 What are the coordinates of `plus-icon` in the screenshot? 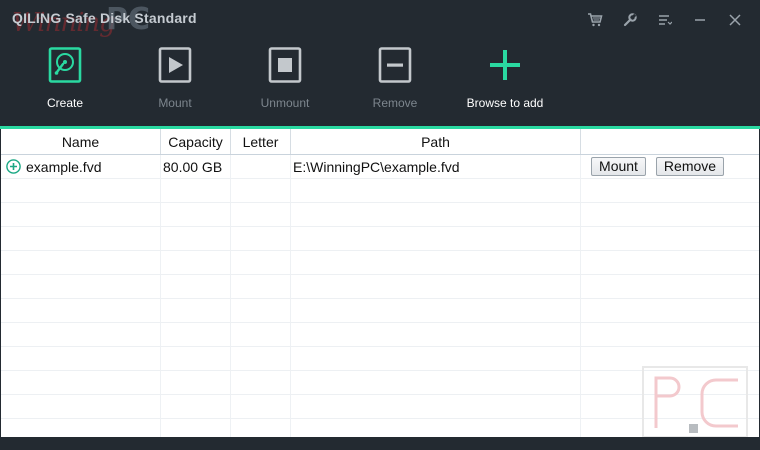 It's located at (505, 65).